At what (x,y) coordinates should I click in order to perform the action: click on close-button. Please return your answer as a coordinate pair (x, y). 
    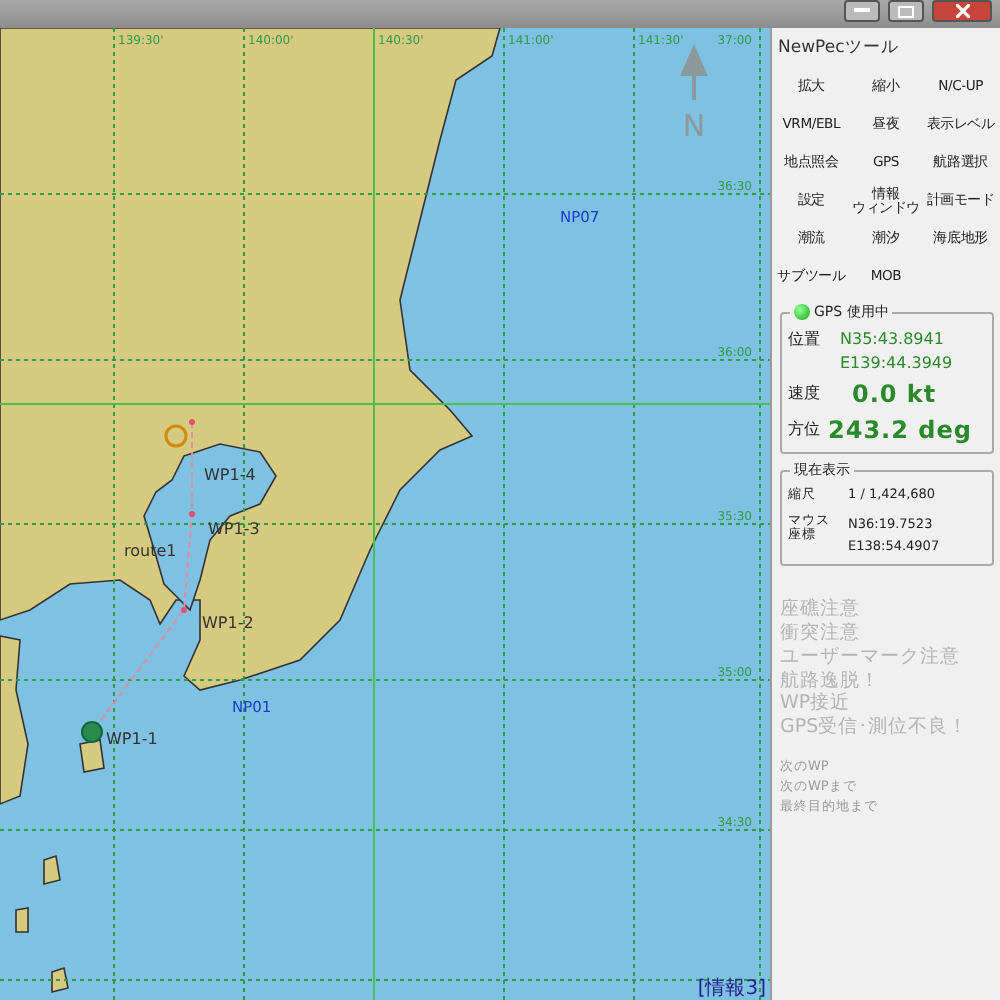
    Looking at the image, I should click on (962, 11).